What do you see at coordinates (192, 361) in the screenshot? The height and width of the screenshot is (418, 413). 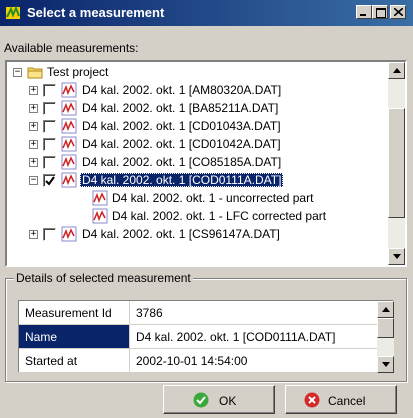 I see `details-row-value: 2002-10-01 14:54:00` at bounding box center [192, 361].